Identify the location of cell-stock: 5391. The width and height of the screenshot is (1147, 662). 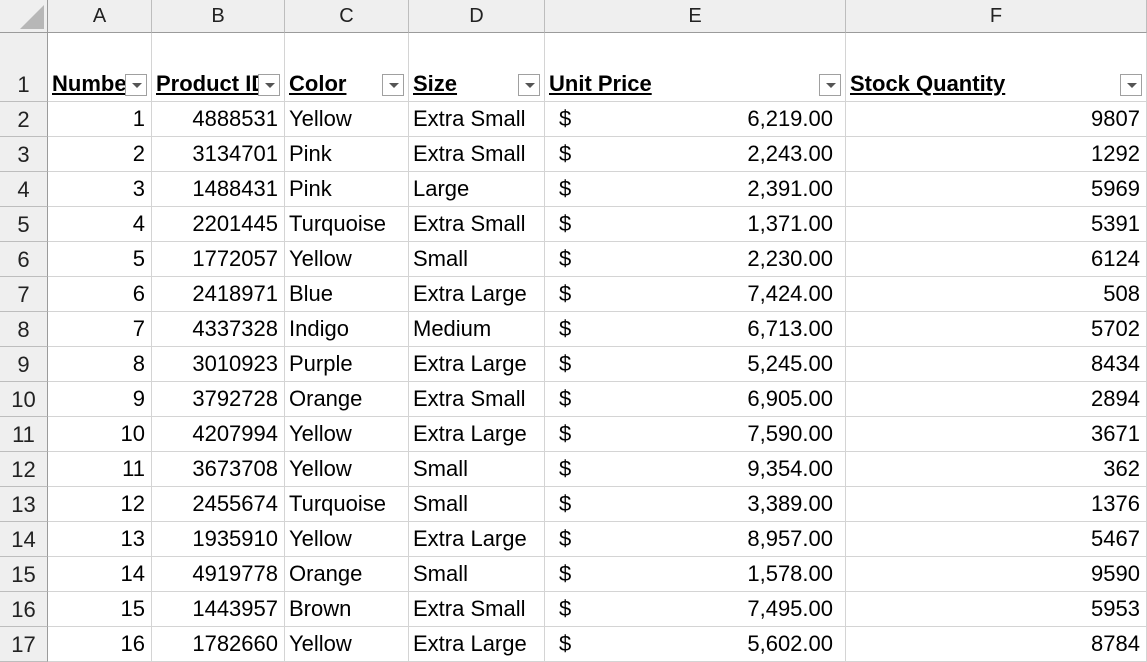
(996, 224).